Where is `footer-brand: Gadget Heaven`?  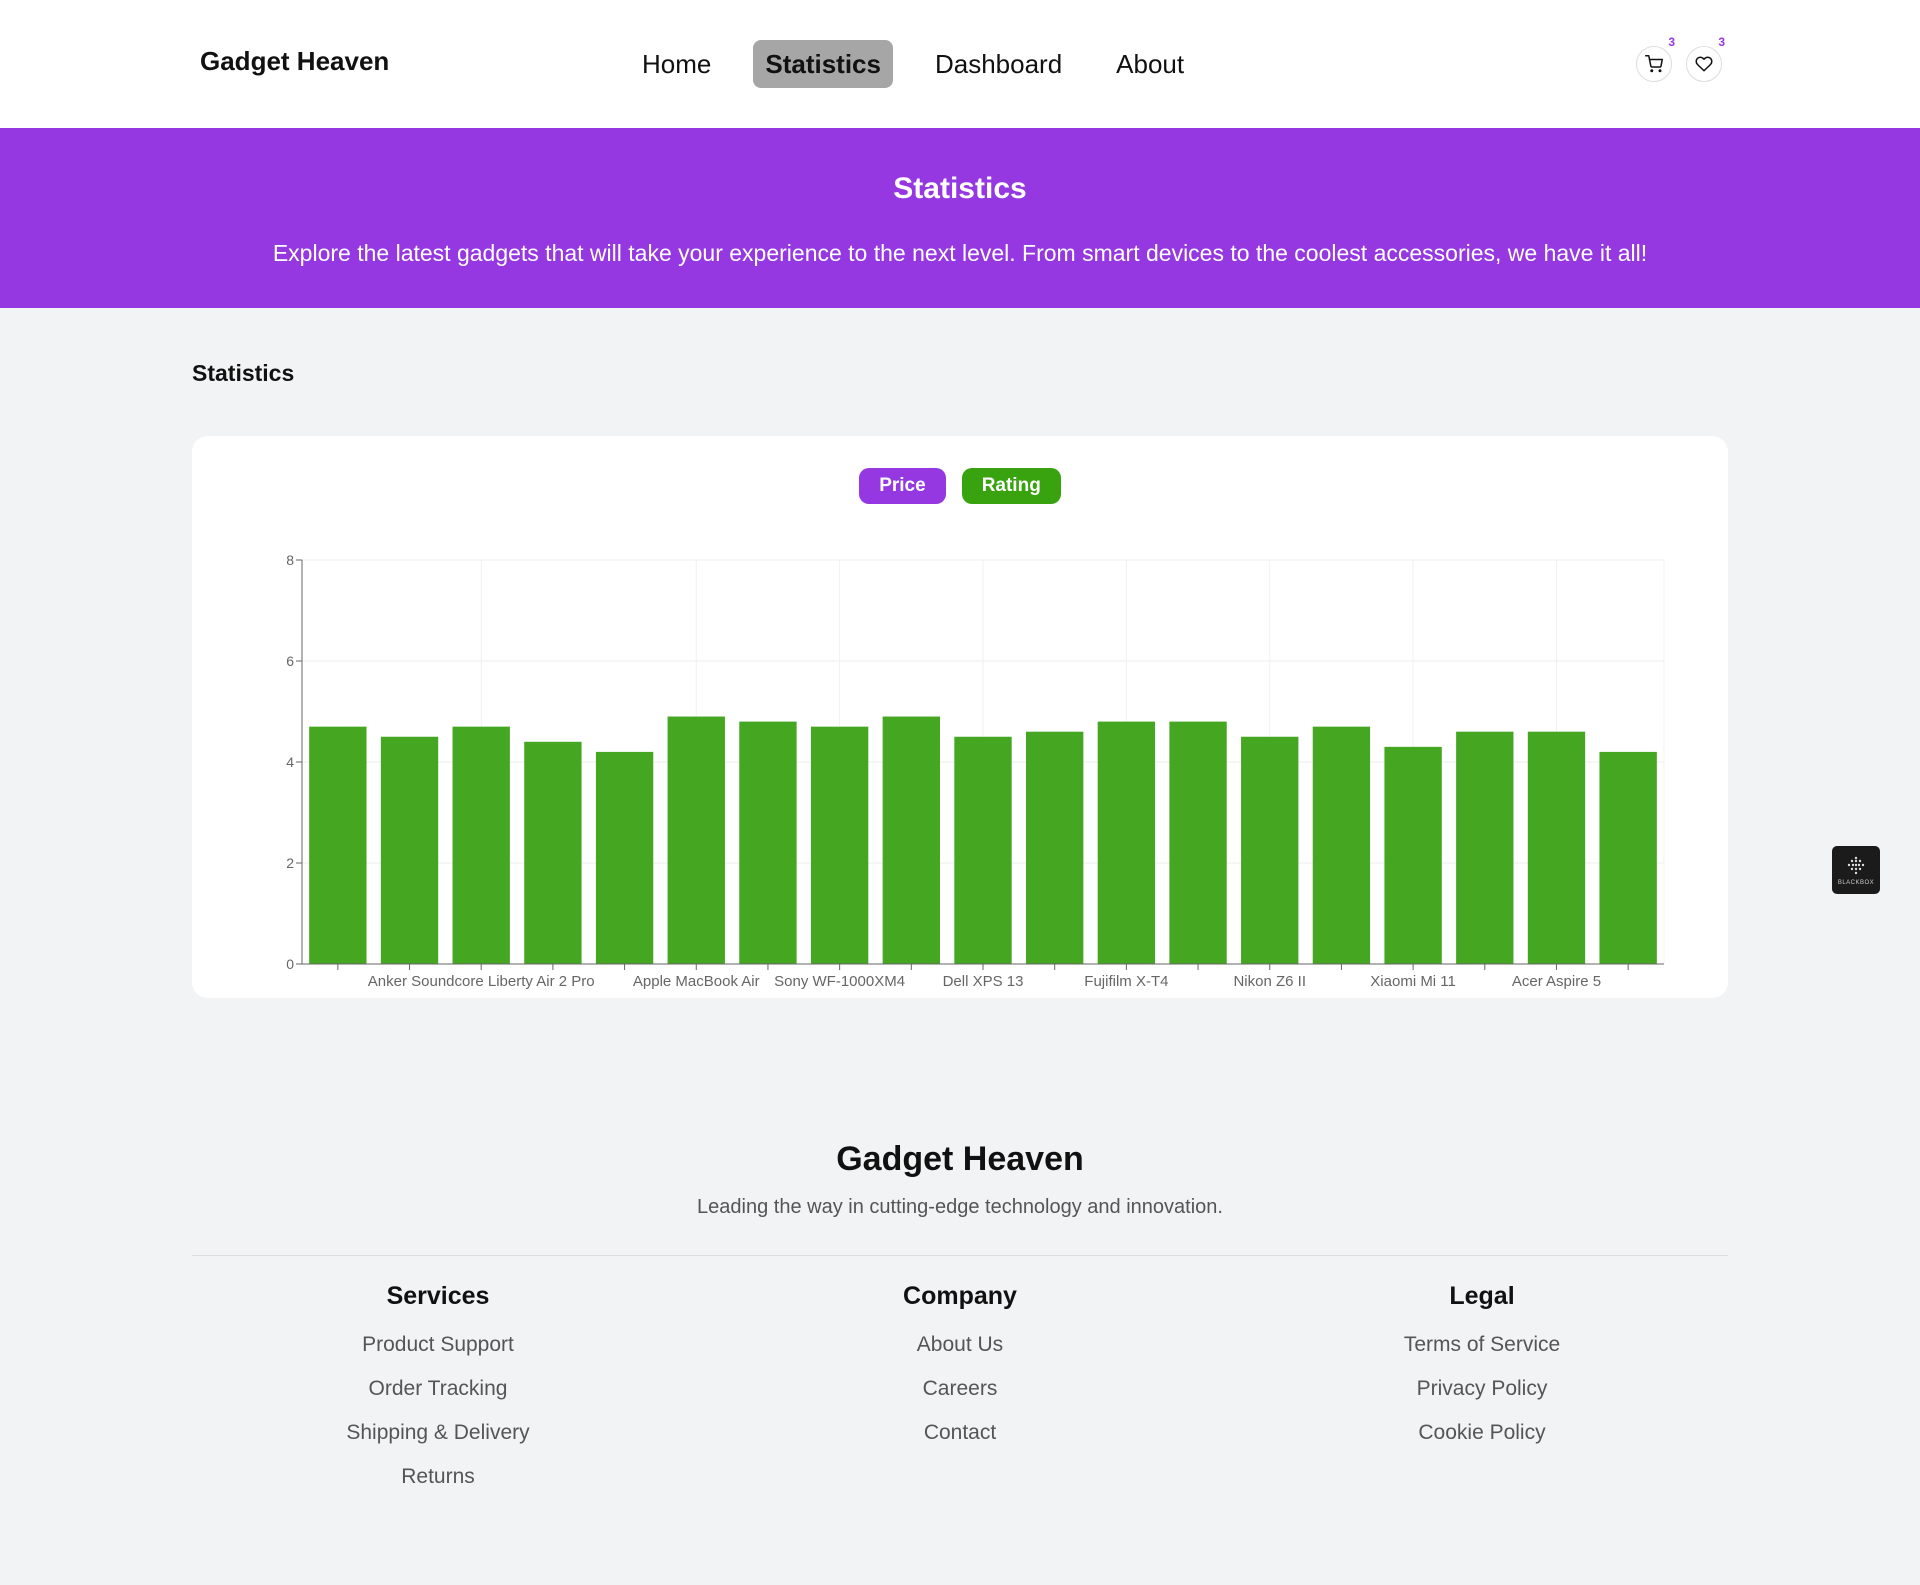 footer-brand: Gadget Heaven is located at coordinates (960, 1159).